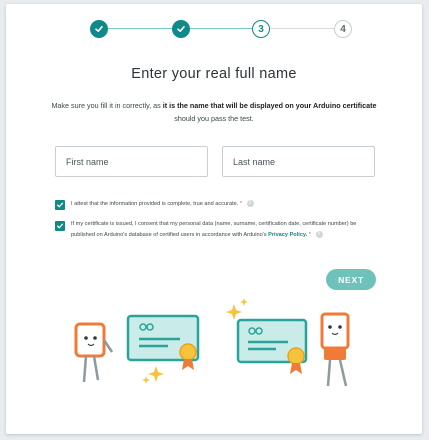 Image resolution: width=429 pixels, height=440 pixels. I want to click on robot-character-left-icon, so click(94, 352).